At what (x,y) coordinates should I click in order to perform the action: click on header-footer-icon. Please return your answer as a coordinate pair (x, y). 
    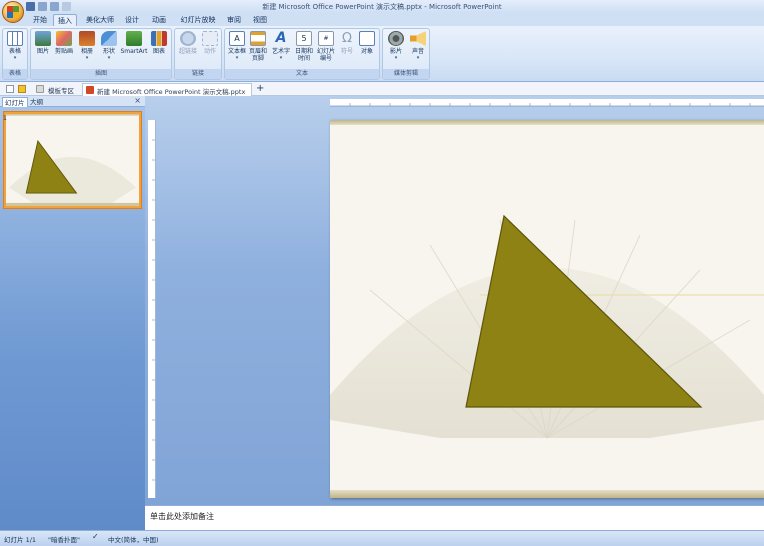
    Looking at the image, I should click on (258, 38).